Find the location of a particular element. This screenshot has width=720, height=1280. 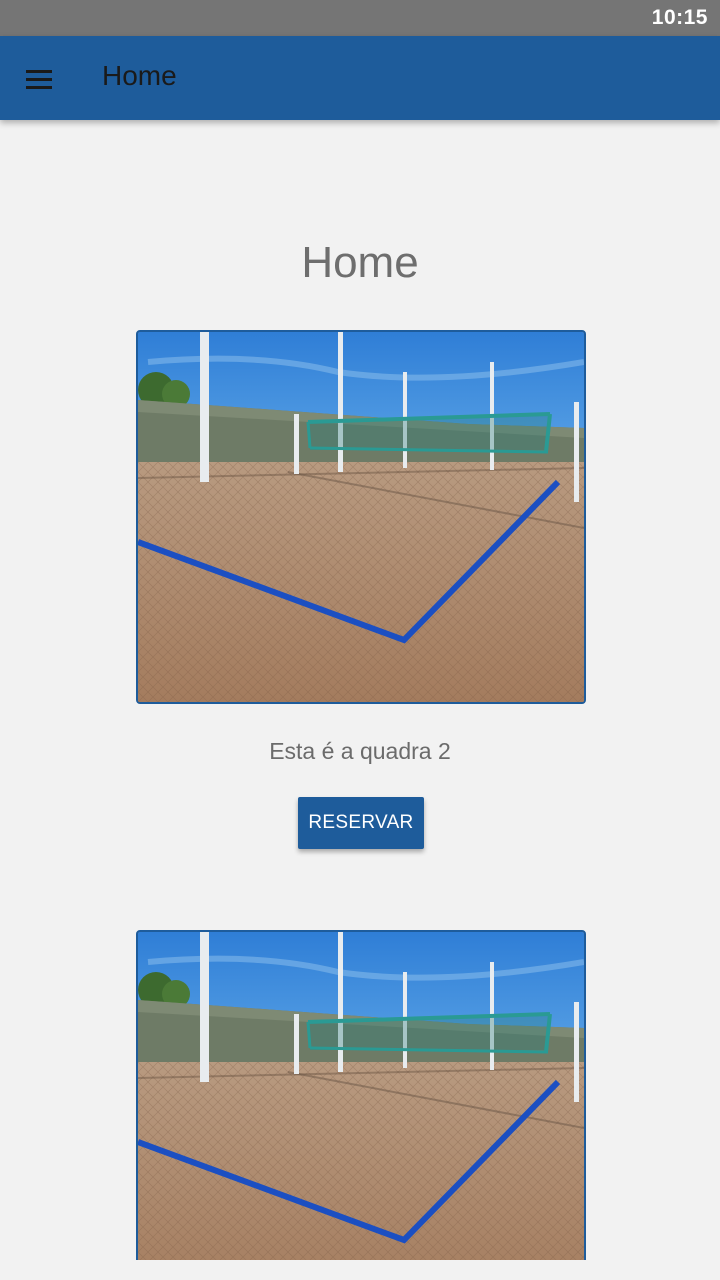

app-bar-title: Home is located at coordinates (139, 75).